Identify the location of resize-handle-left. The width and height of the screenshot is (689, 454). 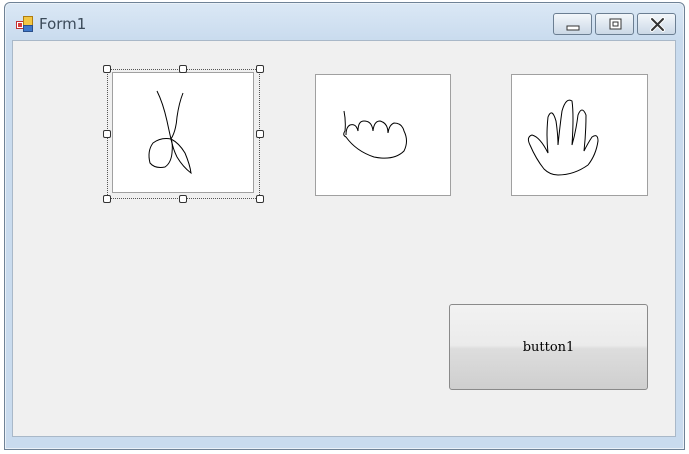
(107, 134).